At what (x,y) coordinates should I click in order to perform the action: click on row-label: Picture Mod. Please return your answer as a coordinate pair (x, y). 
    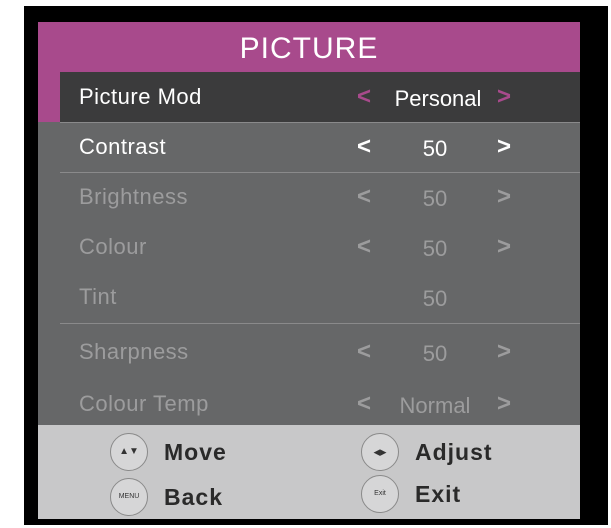
    Looking at the image, I should click on (140, 96).